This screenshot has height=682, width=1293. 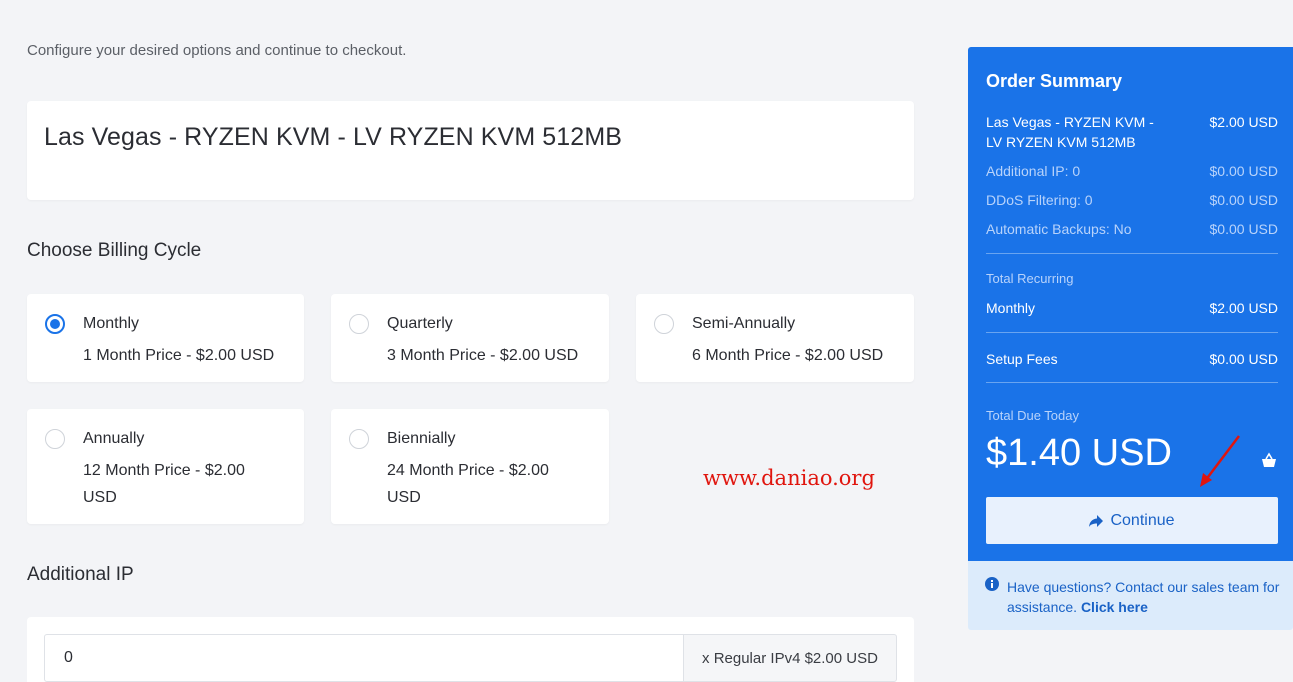 I want to click on additional-ip-card: x Regular IPv4 $2.00 USD, so click(x=470, y=649).